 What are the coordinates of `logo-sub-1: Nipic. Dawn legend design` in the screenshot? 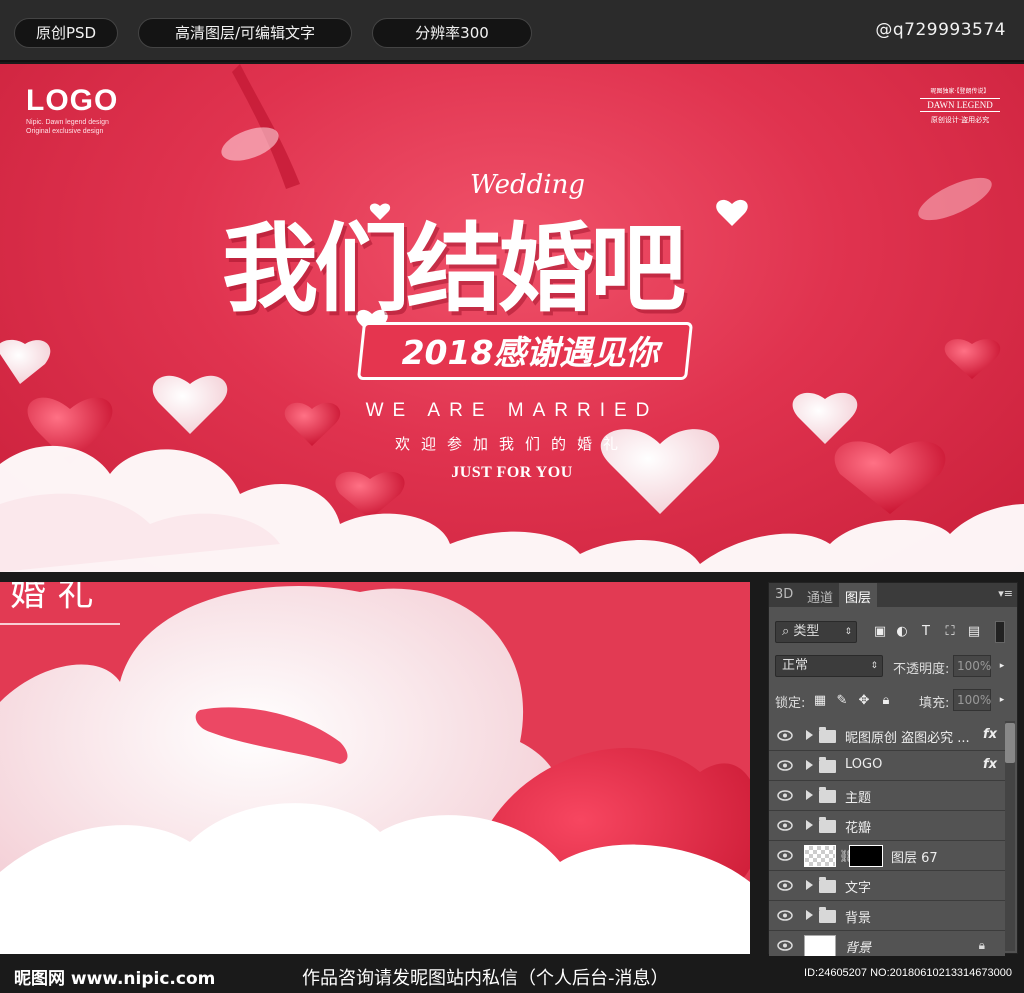 It's located at (67, 122).